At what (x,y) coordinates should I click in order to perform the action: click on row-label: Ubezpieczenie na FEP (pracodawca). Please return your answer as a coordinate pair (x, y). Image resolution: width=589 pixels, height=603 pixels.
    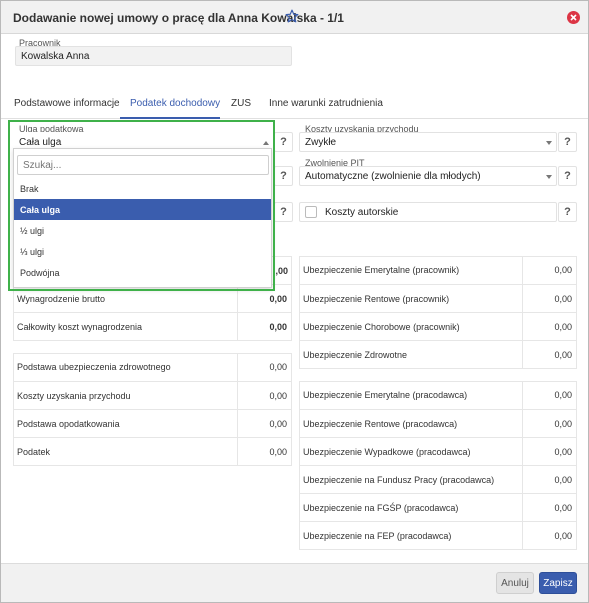
    Looking at the image, I should click on (377, 536).